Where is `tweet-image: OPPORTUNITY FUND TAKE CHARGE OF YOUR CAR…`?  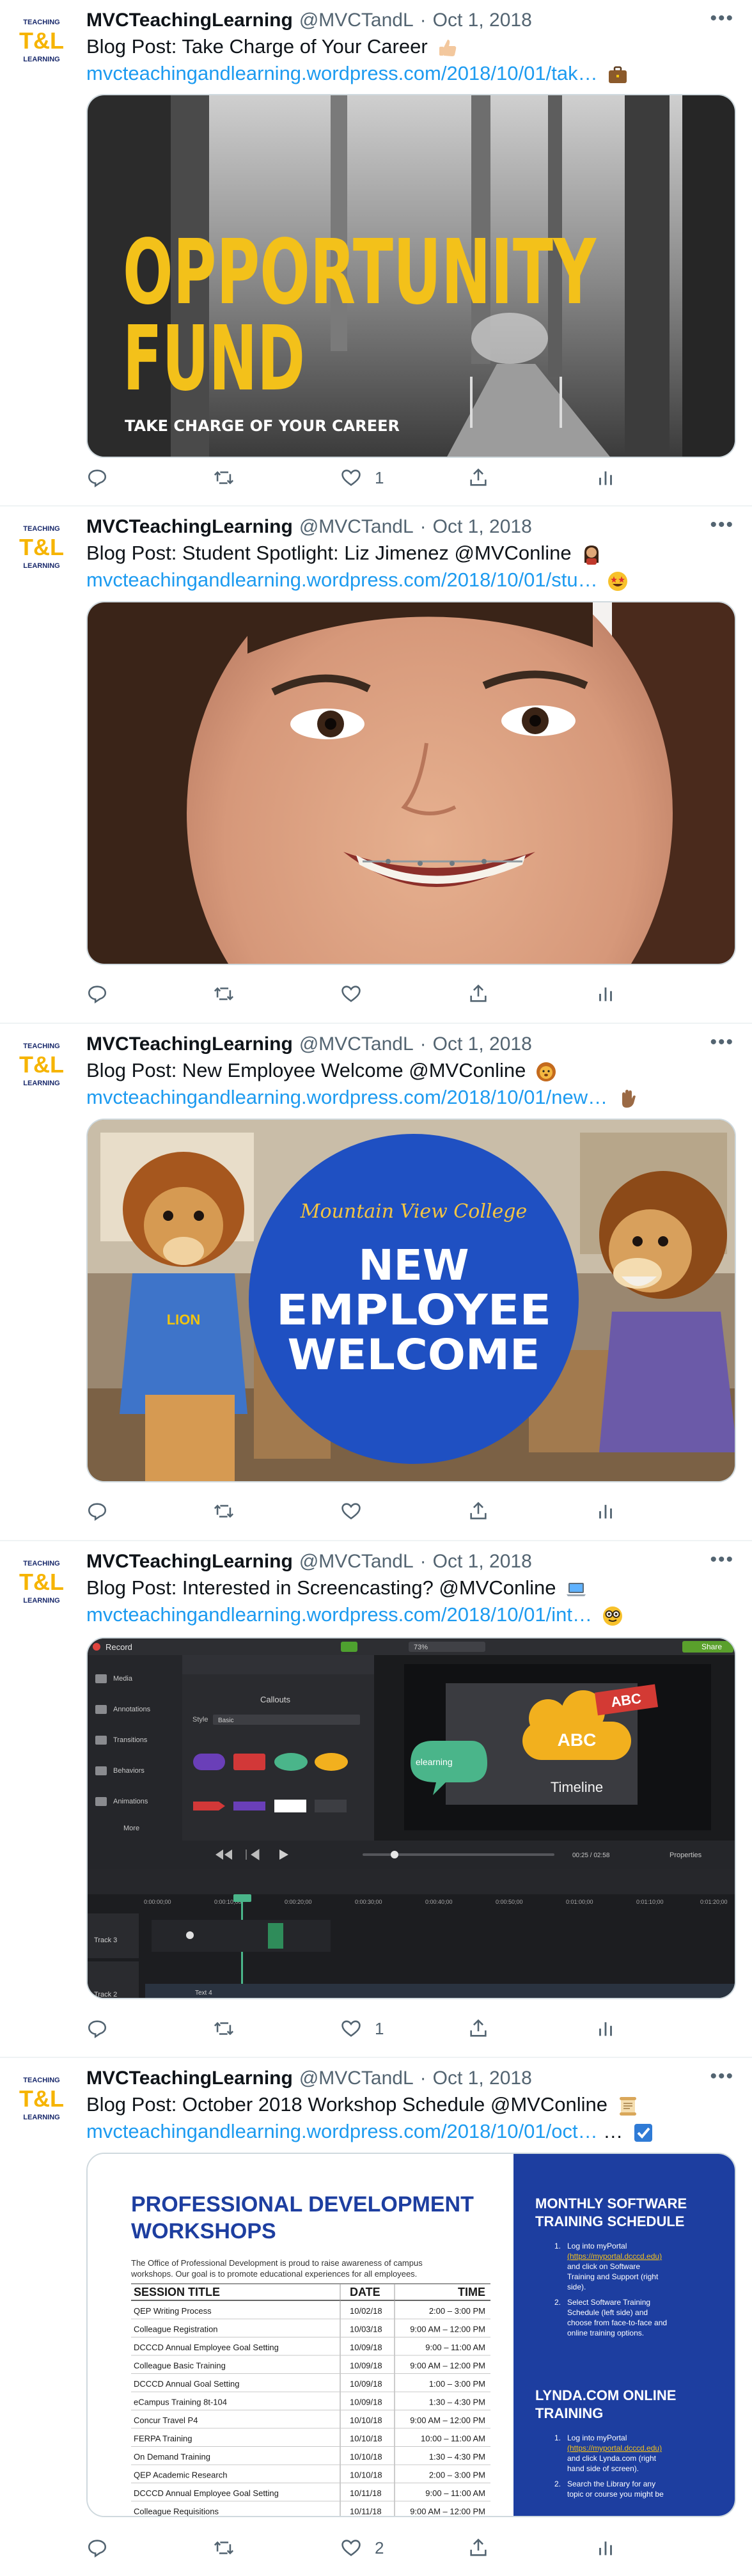 tweet-image: OPPORTUNITY FUND TAKE CHARGE OF YOUR CAR… is located at coordinates (411, 276).